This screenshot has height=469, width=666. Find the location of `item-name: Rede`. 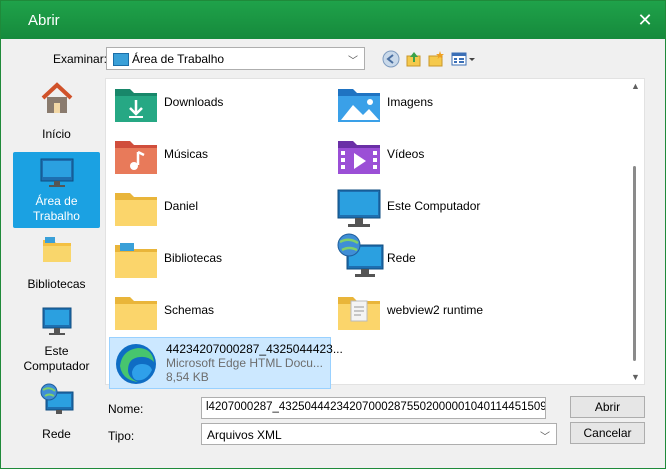

item-name: Rede is located at coordinates (401, 258).